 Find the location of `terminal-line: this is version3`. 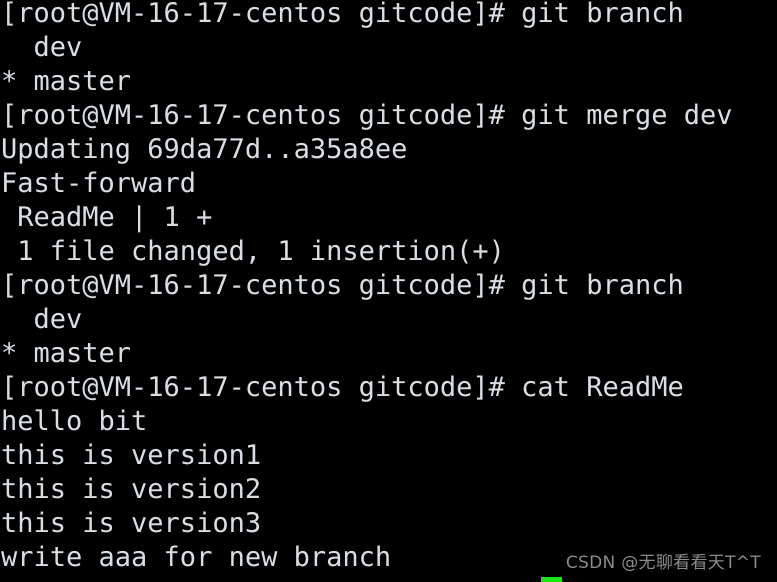

terminal-line: this is version3 is located at coordinates (131, 523).